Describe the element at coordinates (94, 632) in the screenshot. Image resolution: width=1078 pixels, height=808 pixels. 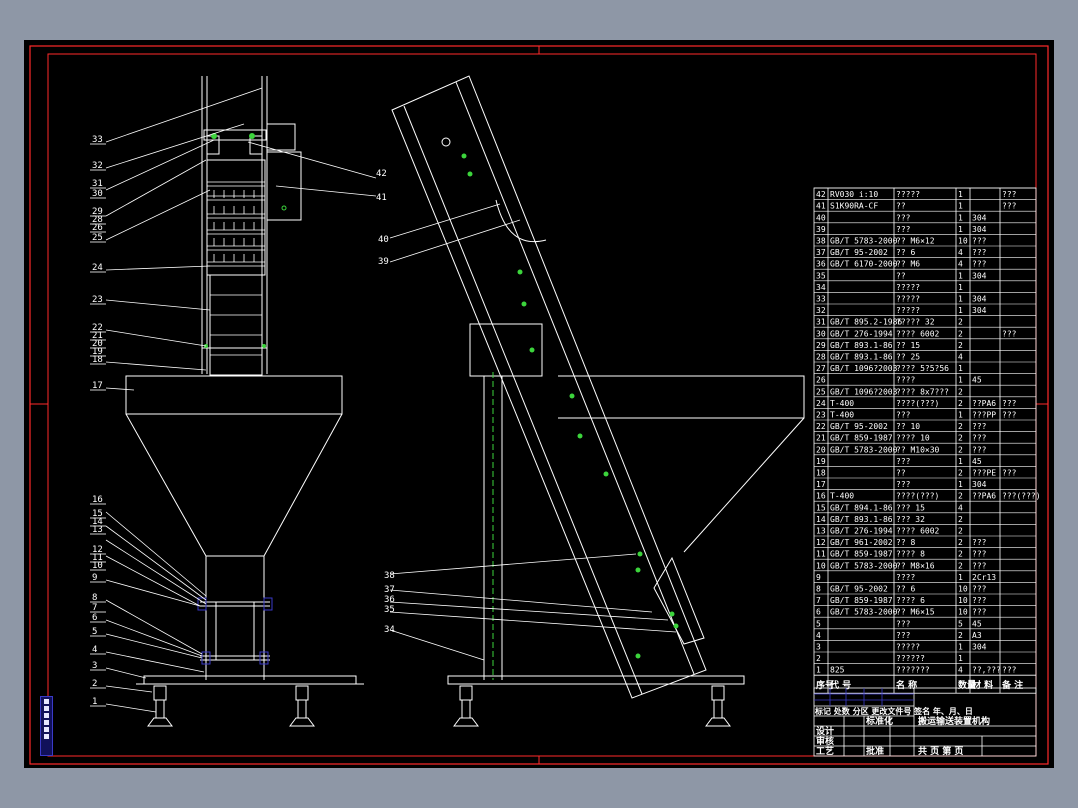
I see `part-label-5: 5` at that location.